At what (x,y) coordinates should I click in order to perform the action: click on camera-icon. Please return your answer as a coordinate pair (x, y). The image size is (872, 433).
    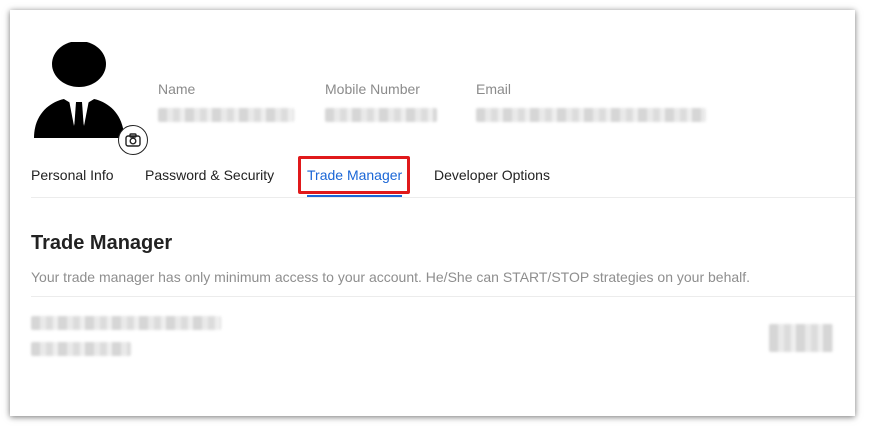
    Looking at the image, I should click on (133, 140).